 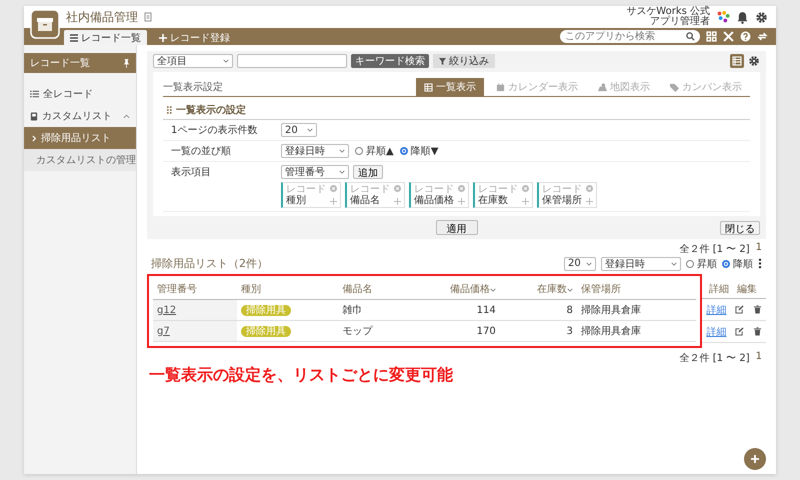 What do you see at coordinates (636, 289) in the screenshot?
I see `column-header: 保管場所` at bounding box center [636, 289].